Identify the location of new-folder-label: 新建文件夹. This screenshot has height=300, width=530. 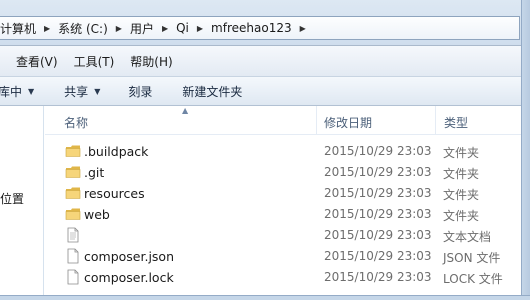
(212, 91).